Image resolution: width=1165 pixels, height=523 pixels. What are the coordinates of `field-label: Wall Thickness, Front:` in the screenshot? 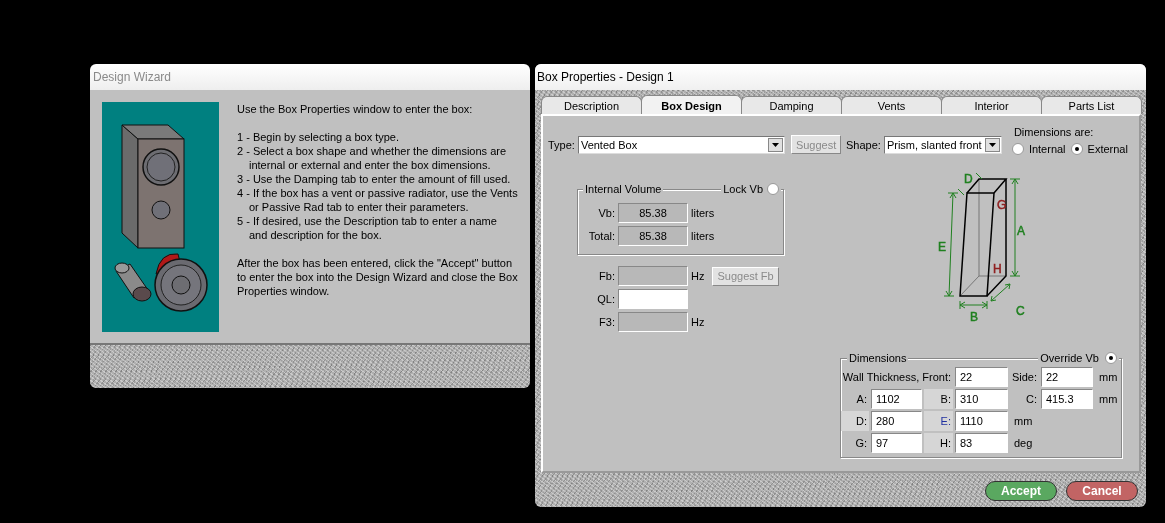 It's located at (896, 377).